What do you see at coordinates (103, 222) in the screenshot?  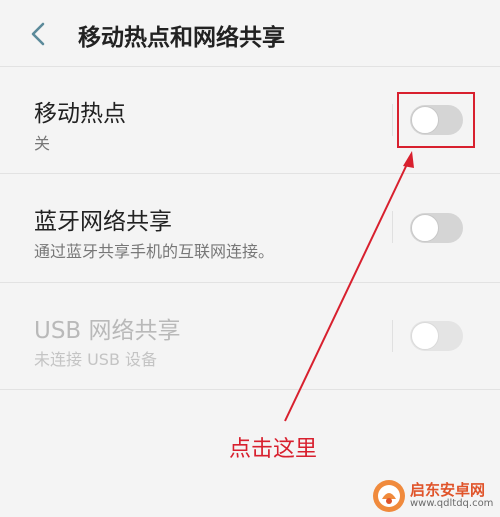 I see `setting-title: 蓝牙网络共享` at bounding box center [103, 222].